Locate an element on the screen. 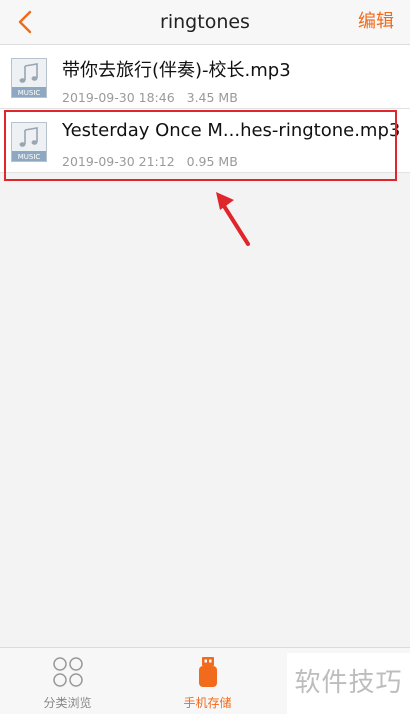 This screenshot has width=410, height=714. pointer-arrow-icon is located at coordinates (233, 219).